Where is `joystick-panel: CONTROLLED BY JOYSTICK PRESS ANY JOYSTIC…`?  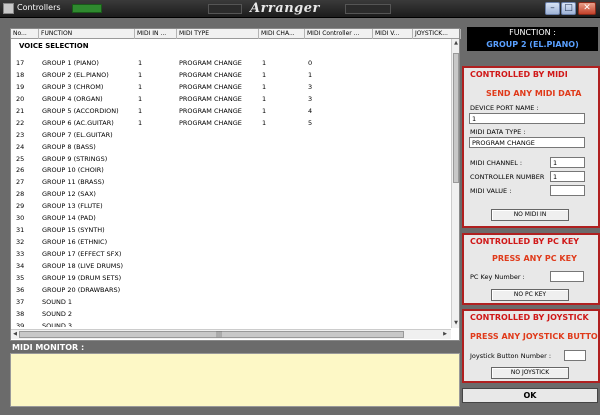
joystick-panel: CONTROLLED BY JOYSTICK PRESS ANY JOYSTIC… is located at coordinates (531, 346).